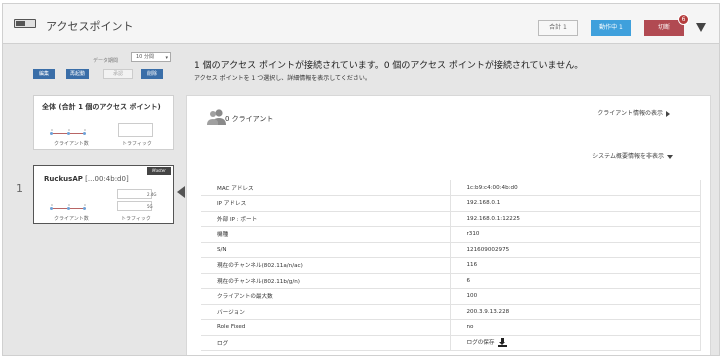 Image resolution: width=724 pixels, height=359 pixels. Describe the element at coordinates (630, 113) in the screenshot. I see `show-clients-label: クライアント情報の表示` at that location.